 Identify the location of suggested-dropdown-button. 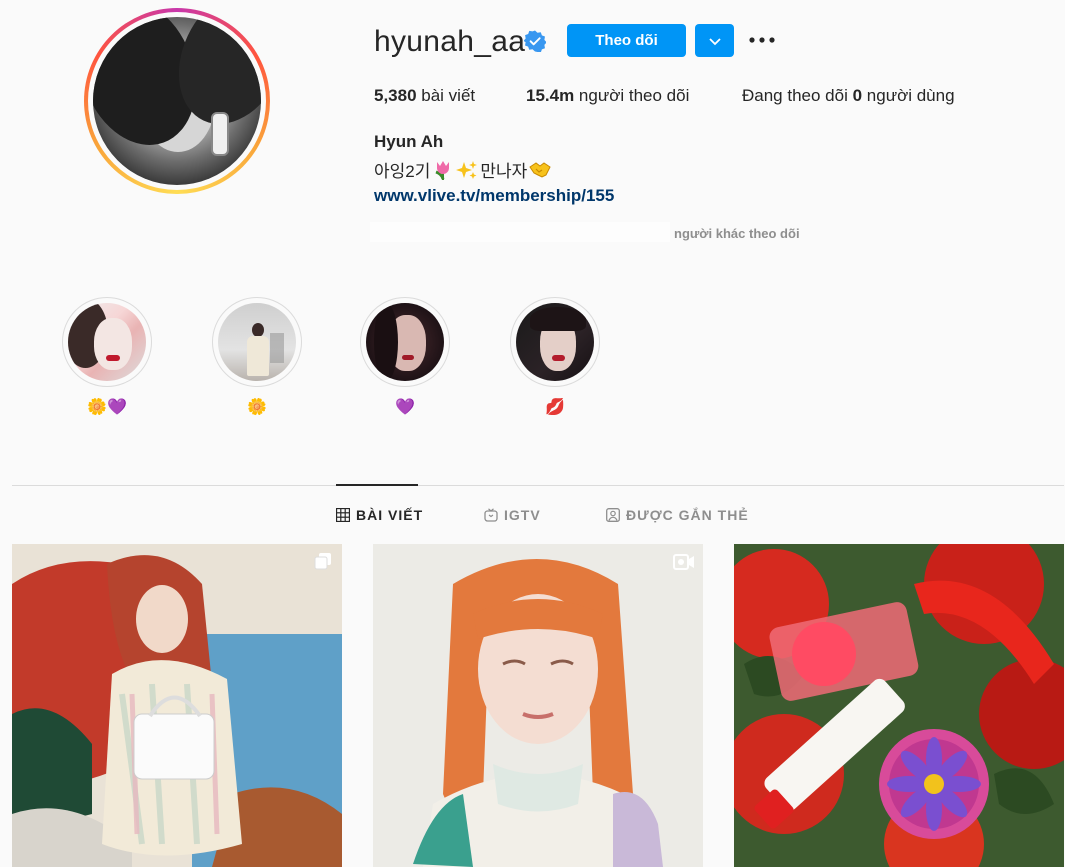
(714, 40).